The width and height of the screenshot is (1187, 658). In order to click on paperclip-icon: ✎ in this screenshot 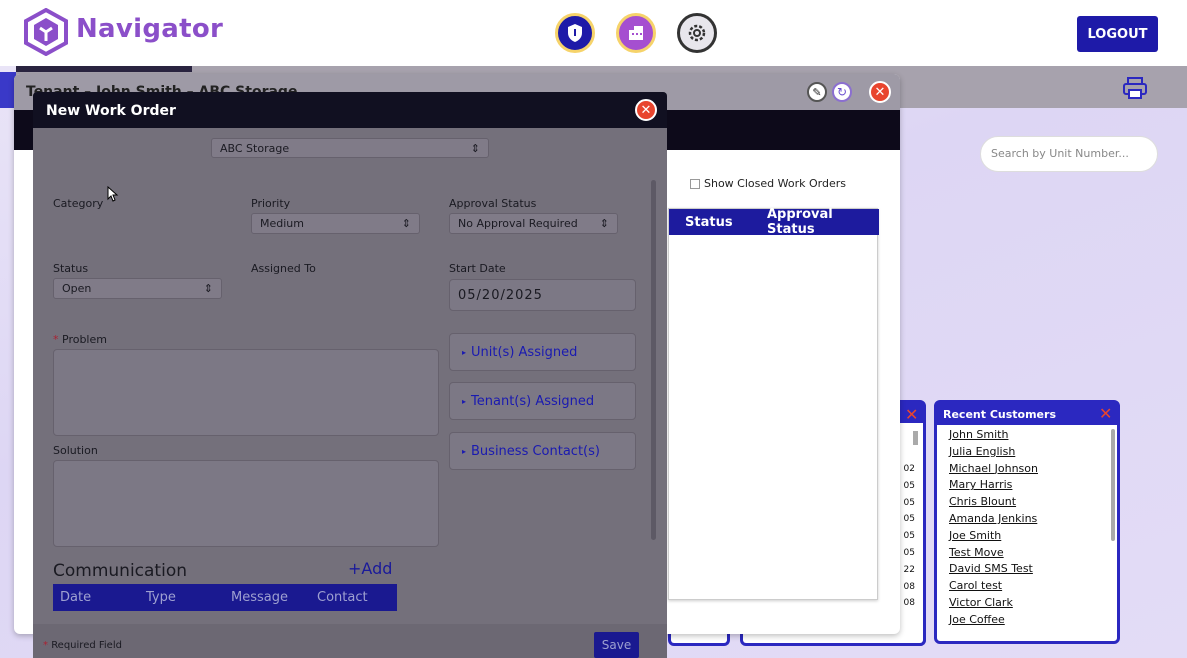, I will do `click(817, 92)`.